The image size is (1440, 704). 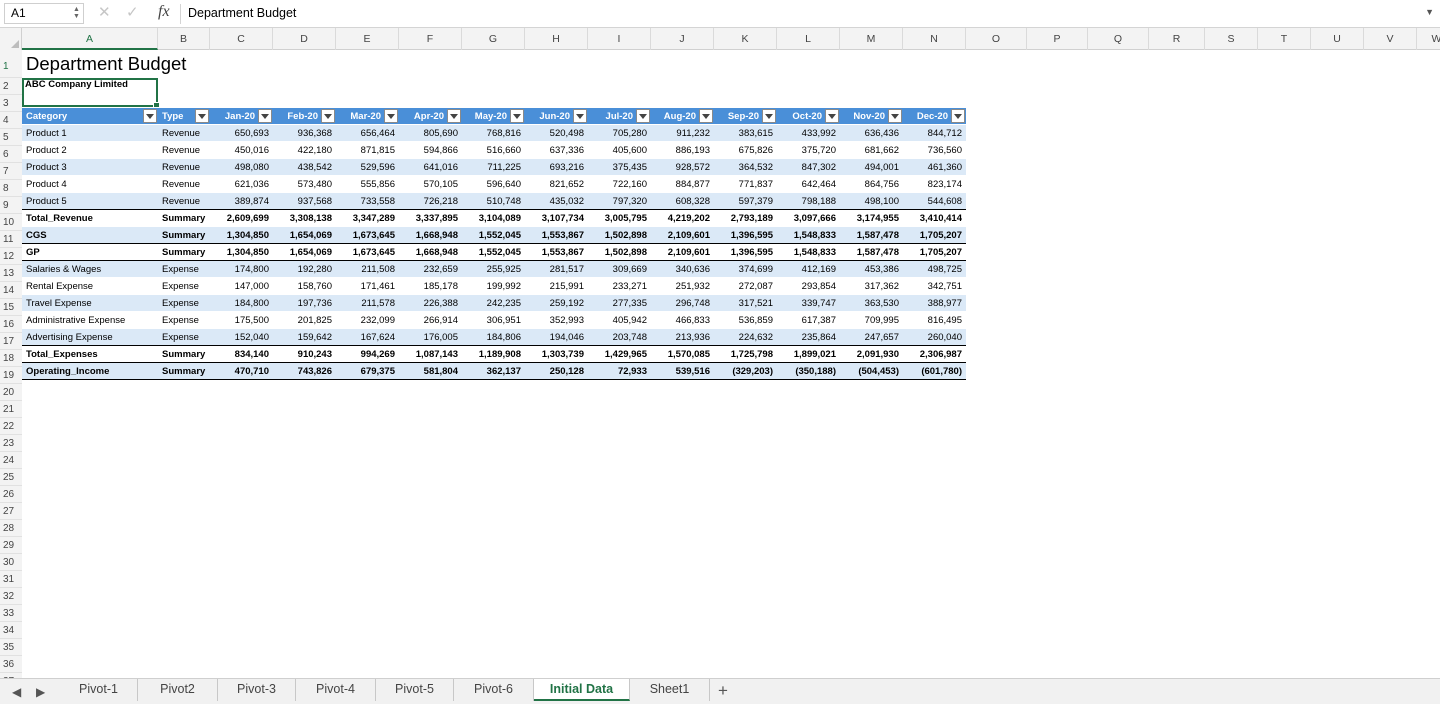 I want to click on value-cell: 821,652, so click(x=556, y=184).